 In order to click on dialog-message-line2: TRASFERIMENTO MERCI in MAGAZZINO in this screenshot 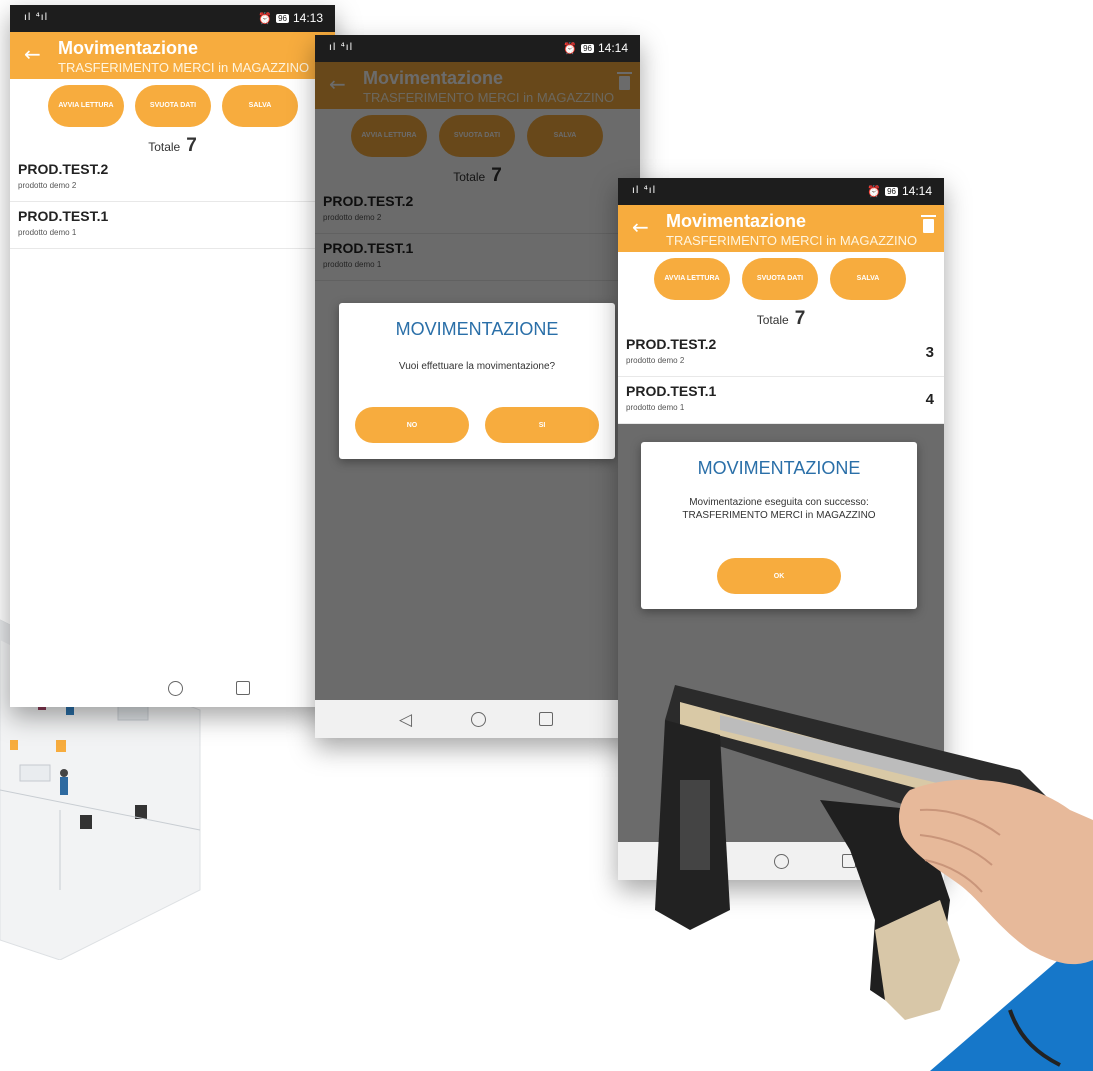, I will do `click(779, 515)`.